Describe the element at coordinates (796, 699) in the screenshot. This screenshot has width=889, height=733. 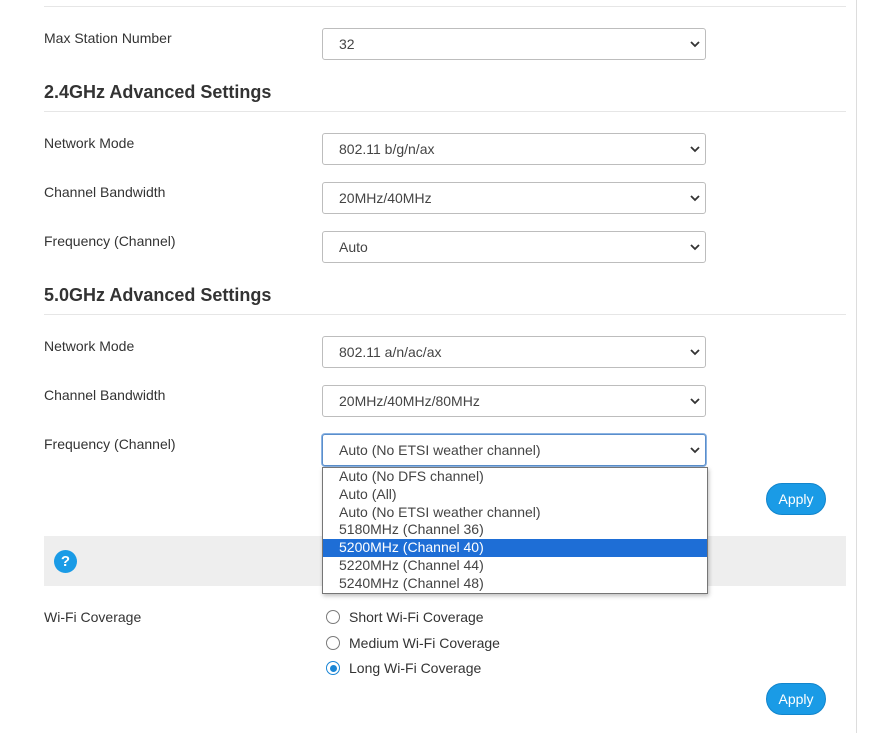
I see `apply-button-coverage: Apply` at that location.